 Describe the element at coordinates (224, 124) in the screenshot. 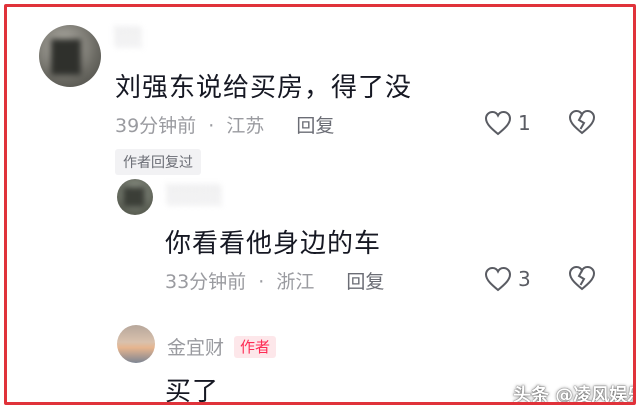

I see `comment-meta: 39分钟前 · 江苏 回复` at that location.